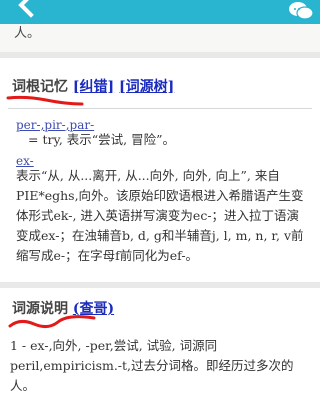 This screenshot has width=320, height=408. What do you see at coordinates (160, 108) in the screenshot?
I see `divider-line` at bounding box center [160, 108].